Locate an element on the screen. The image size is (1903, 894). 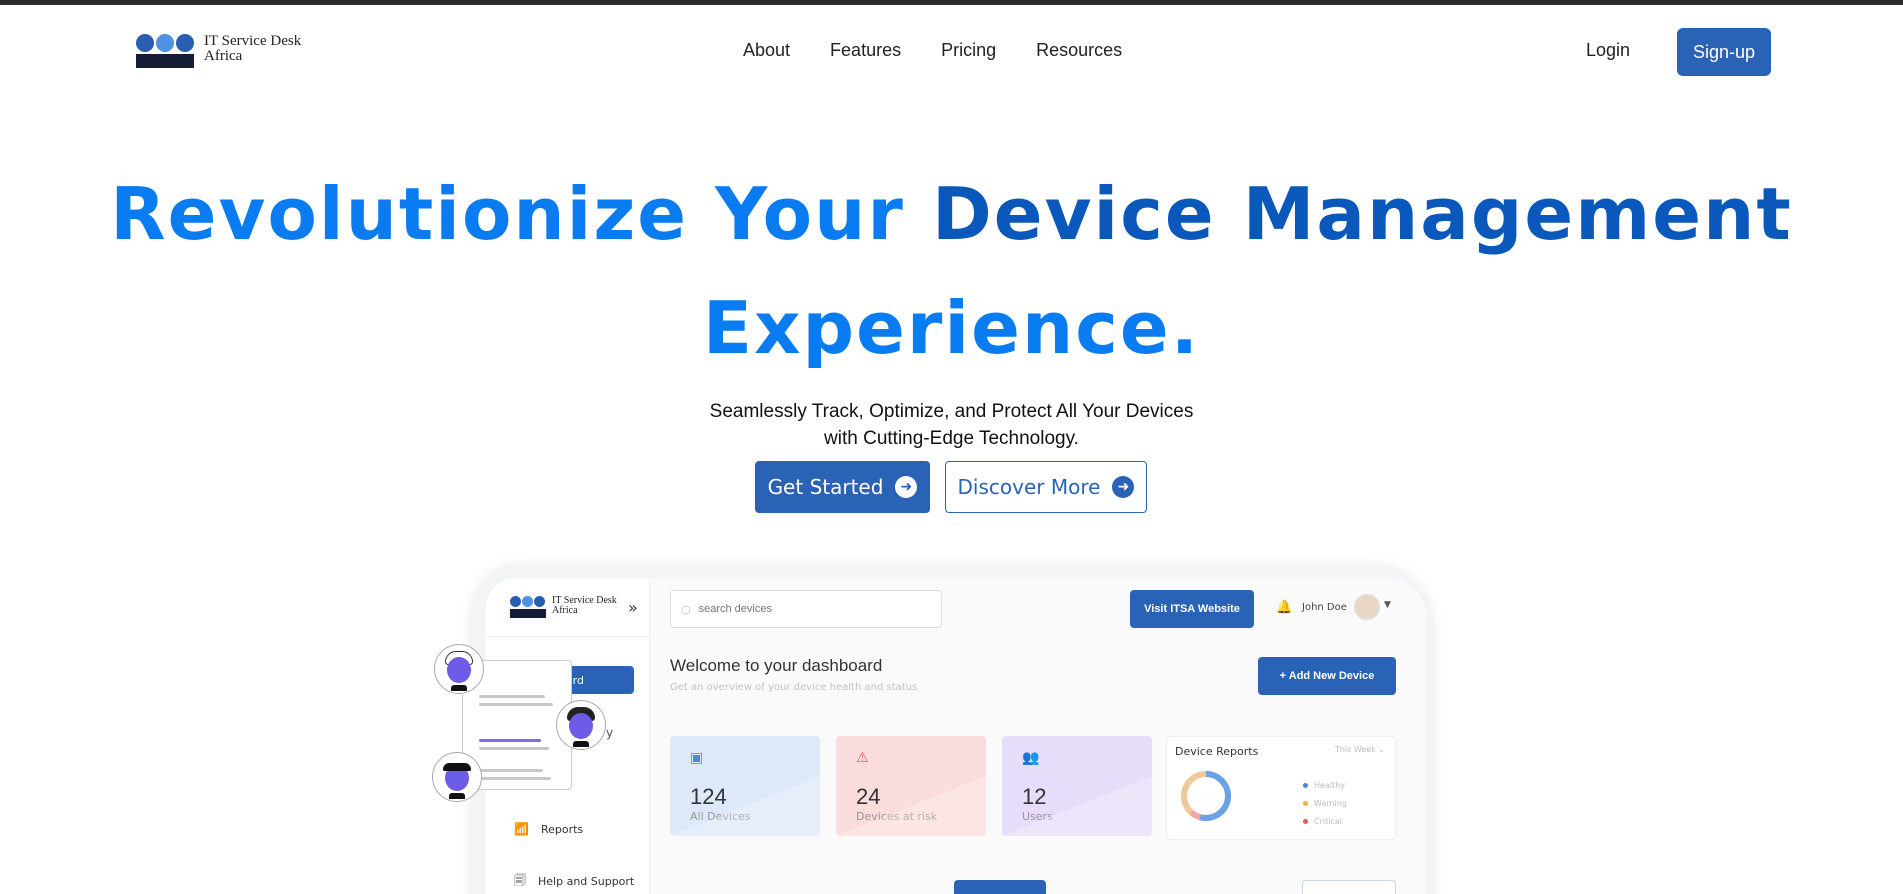
logo-text: IT Service Desk Africa is located at coordinates (252, 49).